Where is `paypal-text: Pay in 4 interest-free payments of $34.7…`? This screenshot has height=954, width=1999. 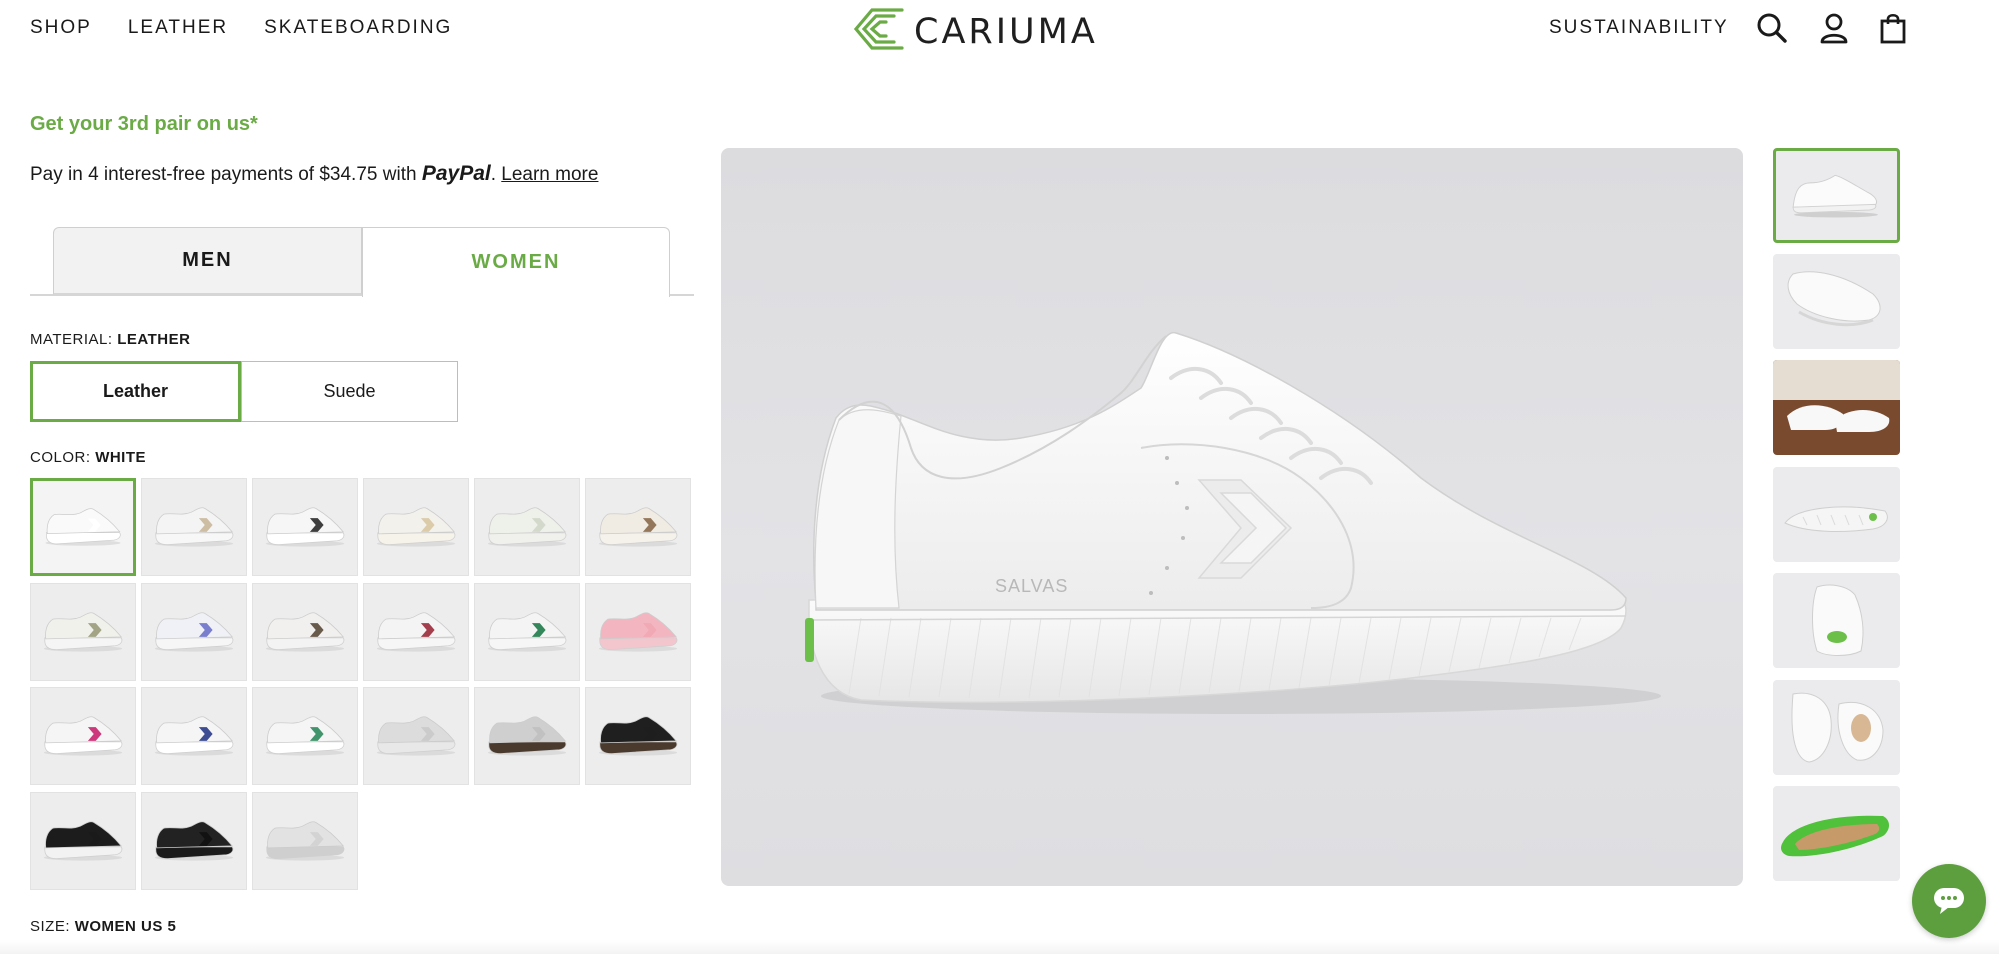 paypal-text: Pay in 4 interest-free payments of $34.7… is located at coordinates (226, 174).